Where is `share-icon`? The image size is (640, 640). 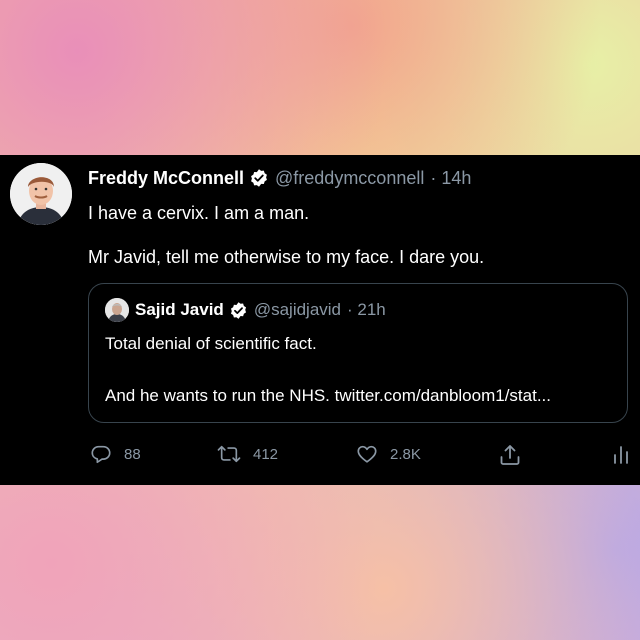 share-icon is located at coordinates (510, 455).